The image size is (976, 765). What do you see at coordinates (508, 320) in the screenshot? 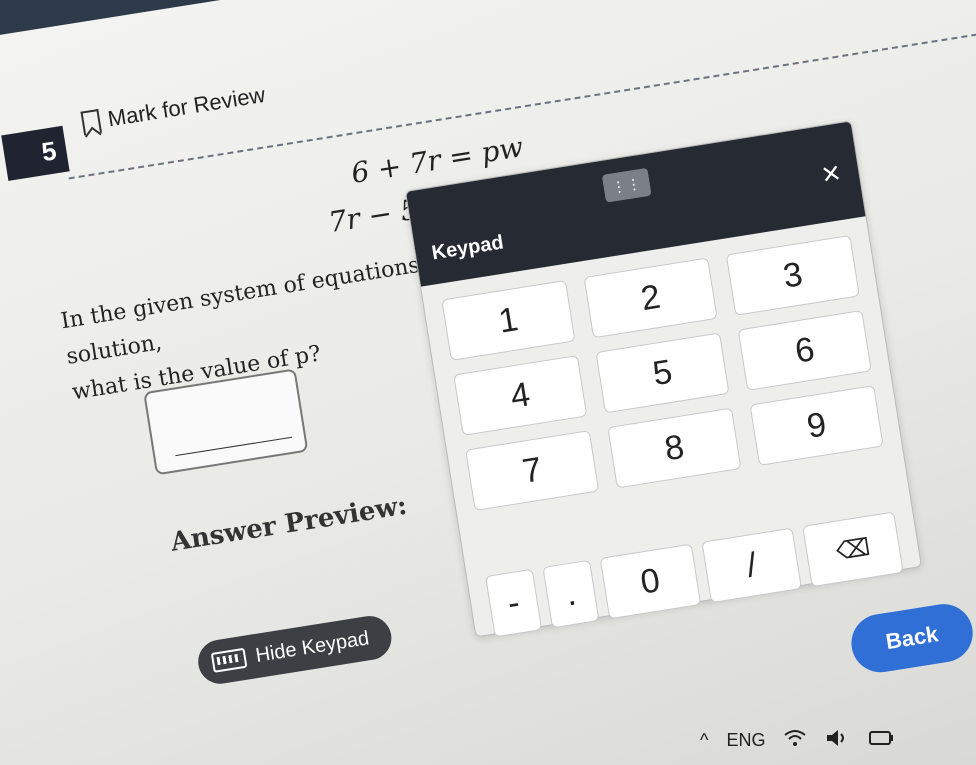
I see `key-1: 1` at bounding box center [508, 320].